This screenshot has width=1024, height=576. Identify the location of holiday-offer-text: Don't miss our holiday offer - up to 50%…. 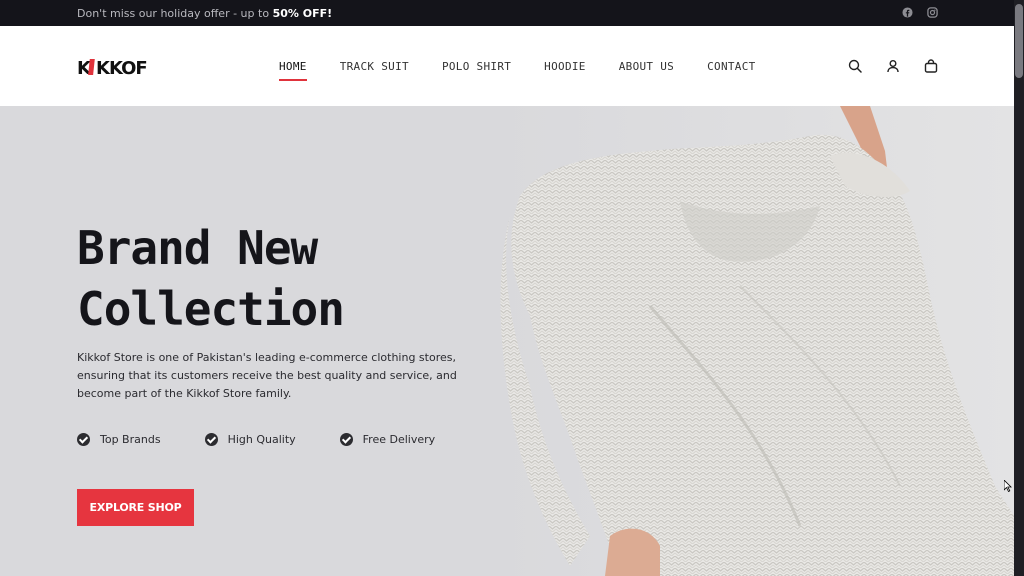
(204, 13).